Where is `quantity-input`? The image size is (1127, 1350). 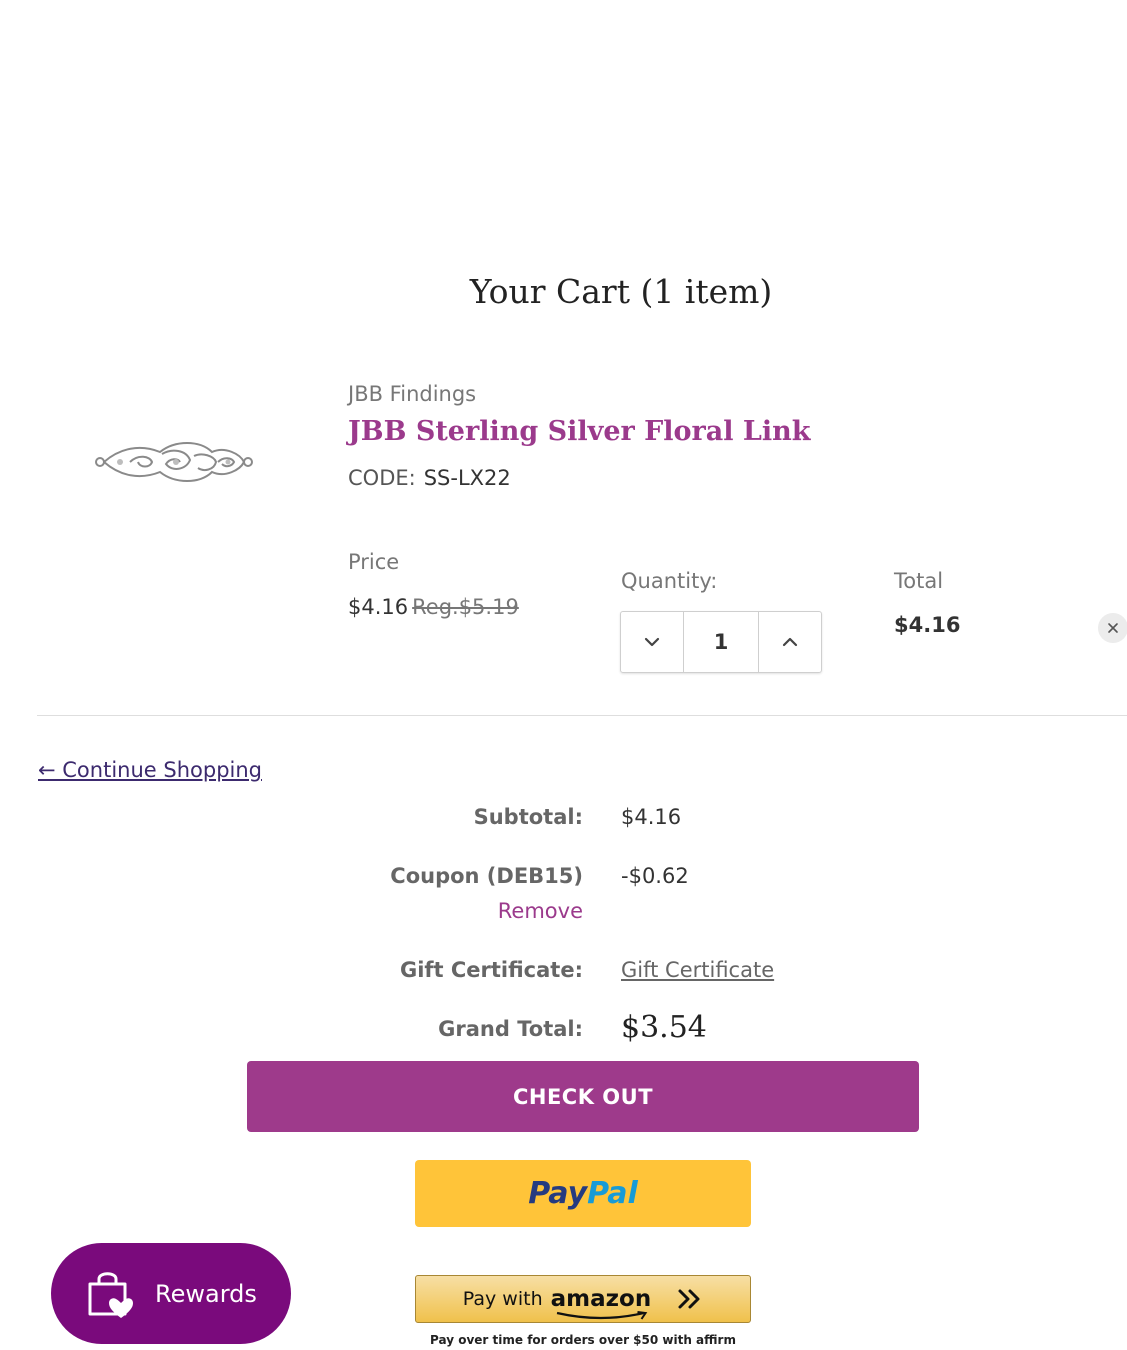 quantity-input is located at coordinates (721, 642).